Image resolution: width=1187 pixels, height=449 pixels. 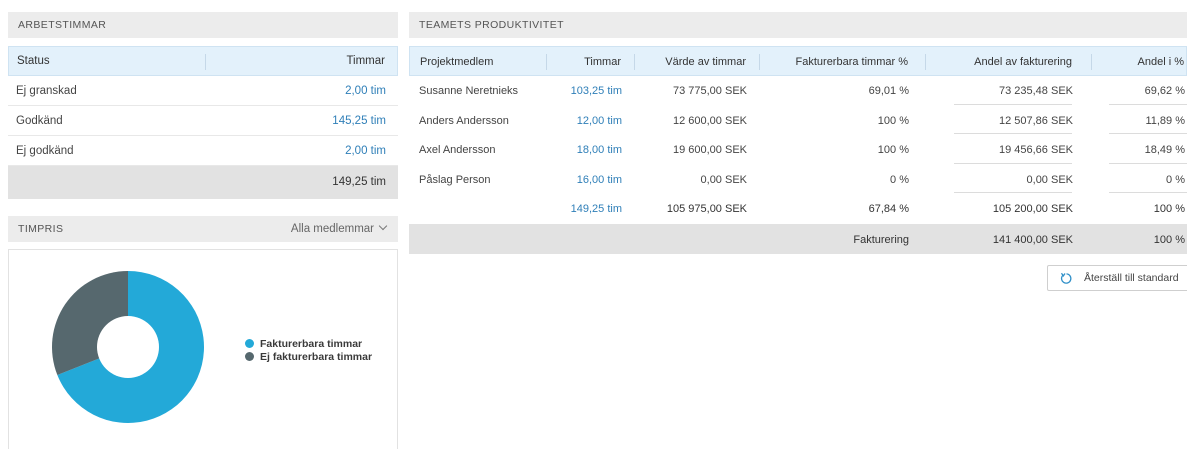 I want to click on fakturering-percent: 100 %, so click(x=1169, y=239).